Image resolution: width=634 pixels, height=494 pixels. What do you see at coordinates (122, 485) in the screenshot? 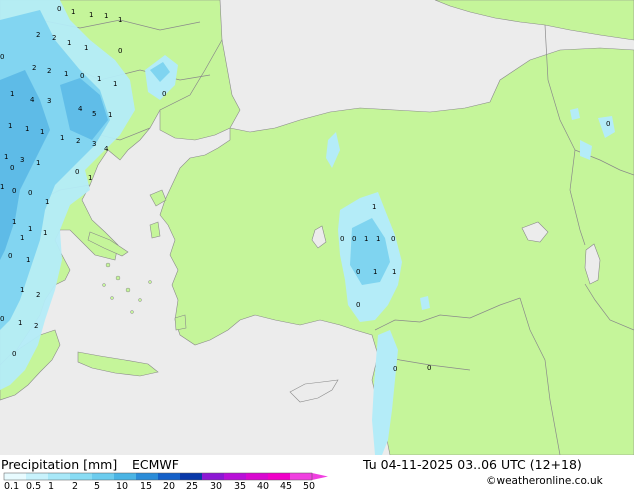
I see `legend-tick: 10` at bounding box center [122, 485].